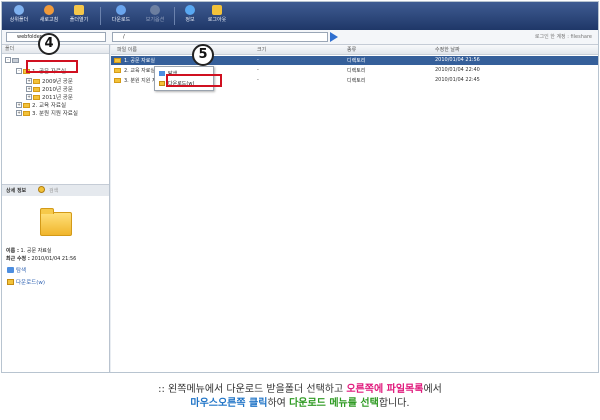 This screenshot has height=420, width=600. I want to click on step-badge-5: 5, so click(203, 55).